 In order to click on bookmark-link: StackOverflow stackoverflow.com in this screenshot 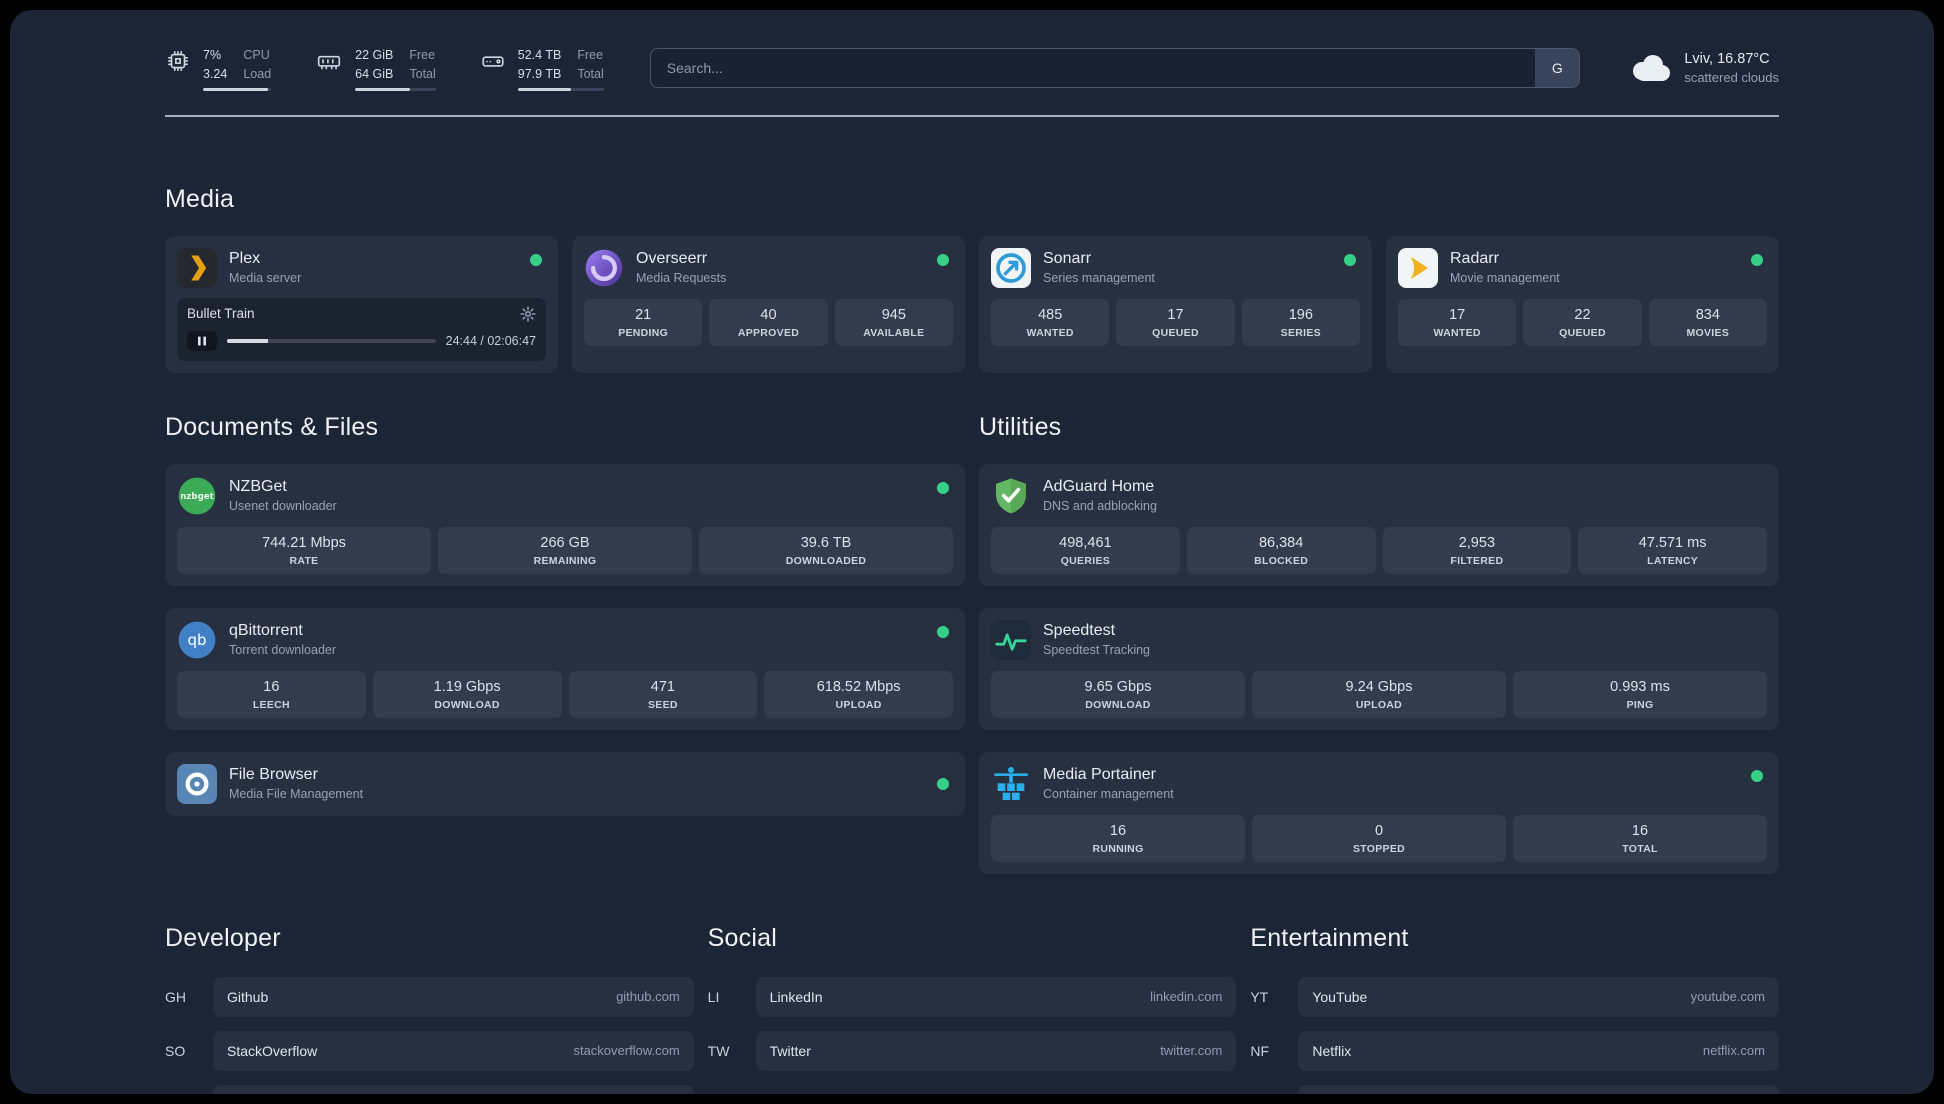, I will do `click(453, 1050)`.